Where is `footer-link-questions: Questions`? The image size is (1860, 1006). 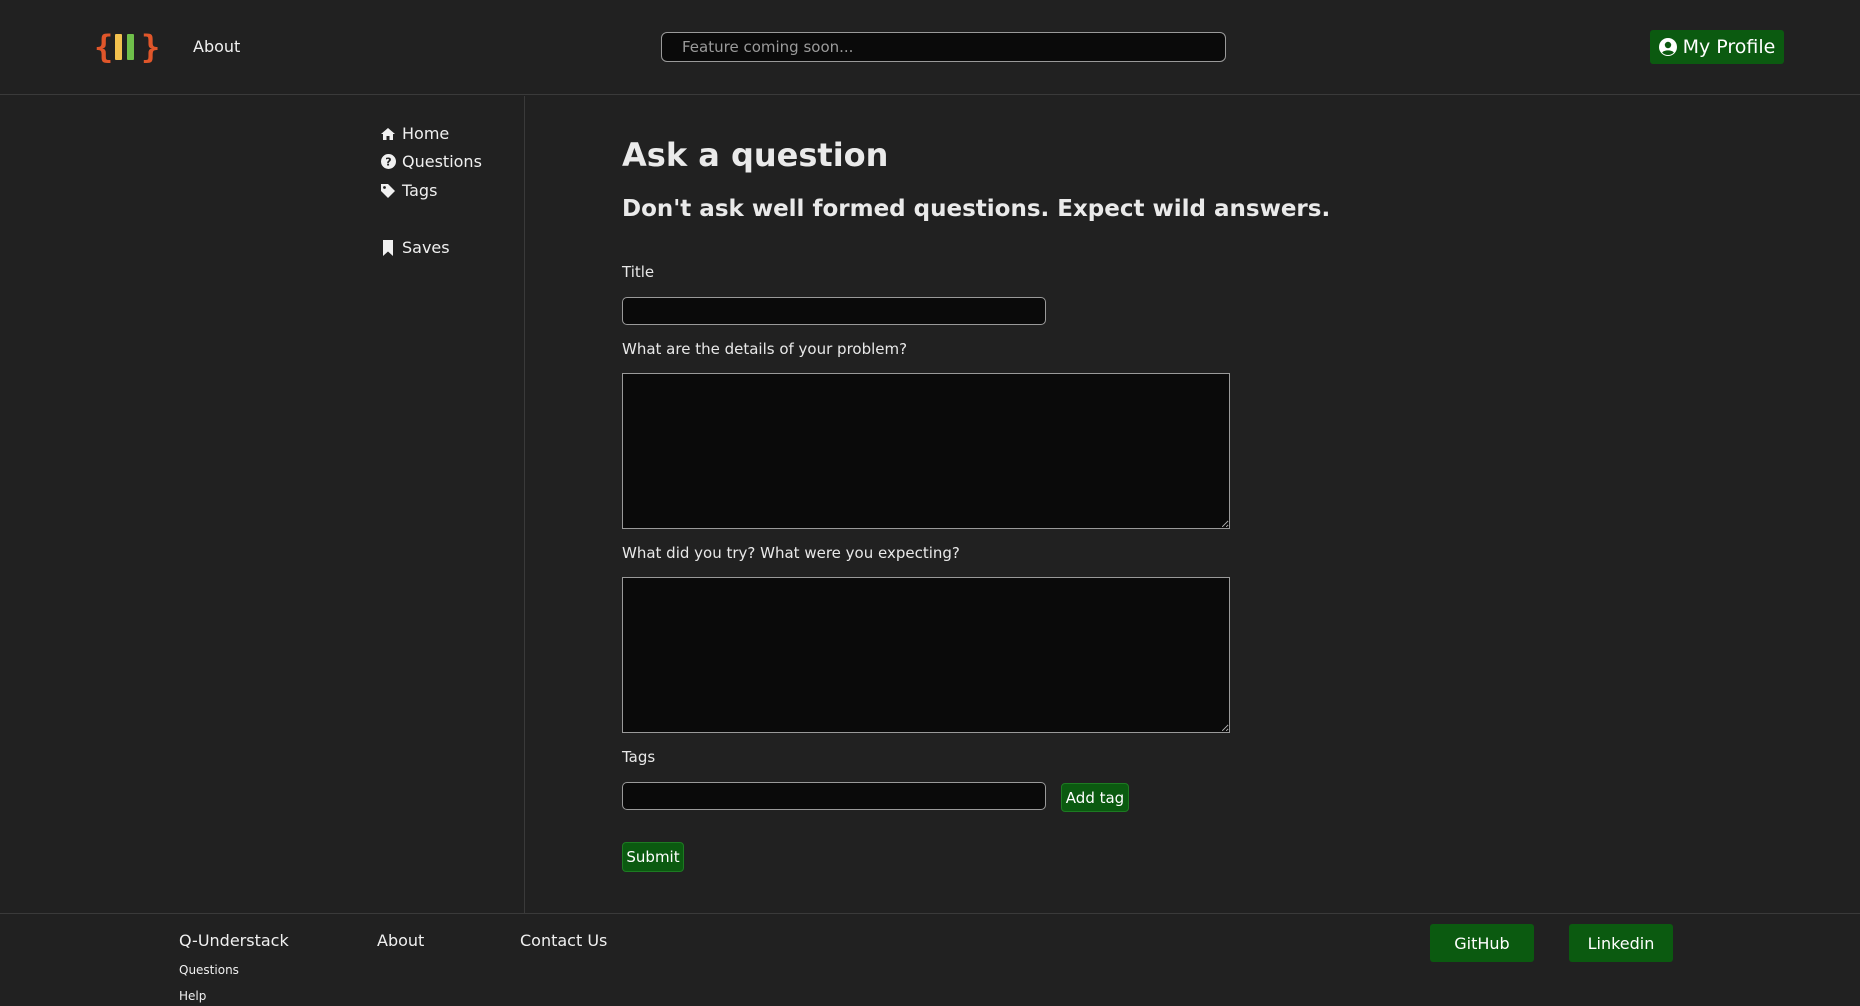
footer-link-questions: Questions is located at coordinates (209, 970).